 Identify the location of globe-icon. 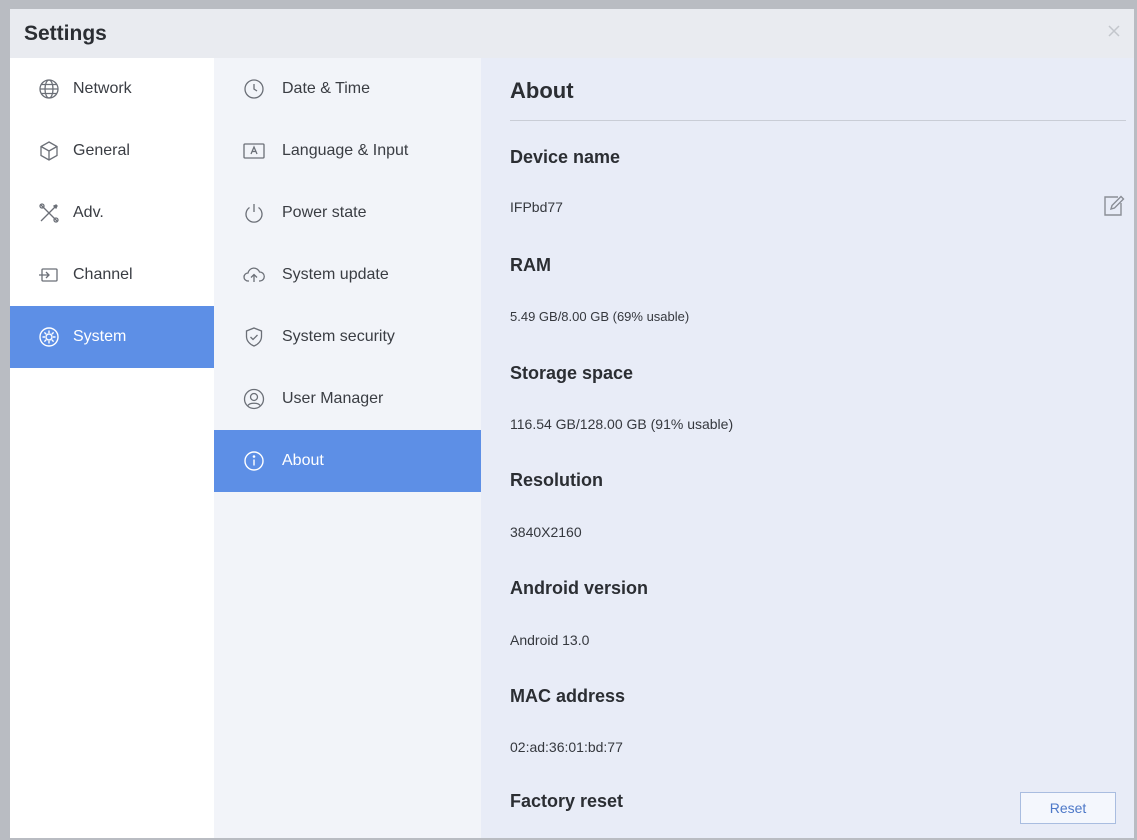
(49, 89).